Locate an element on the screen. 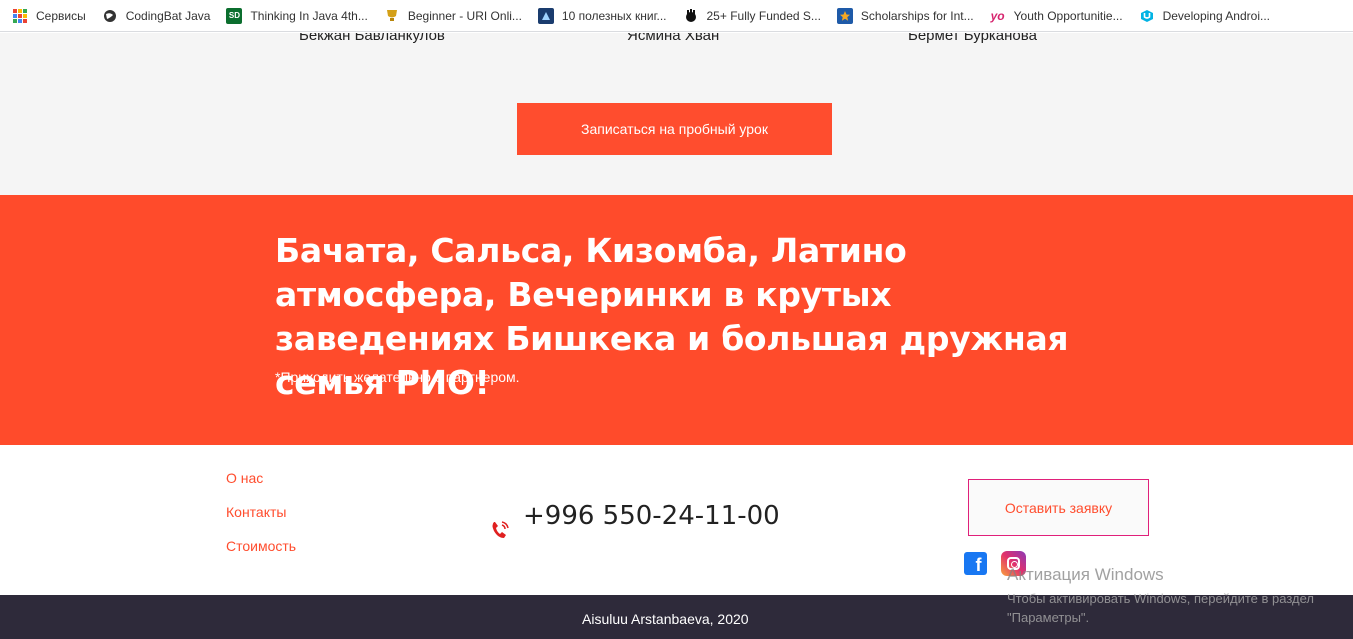 This screenshot has width=1353, height=639. udacity-icon is located at coordinates (1147, 16).